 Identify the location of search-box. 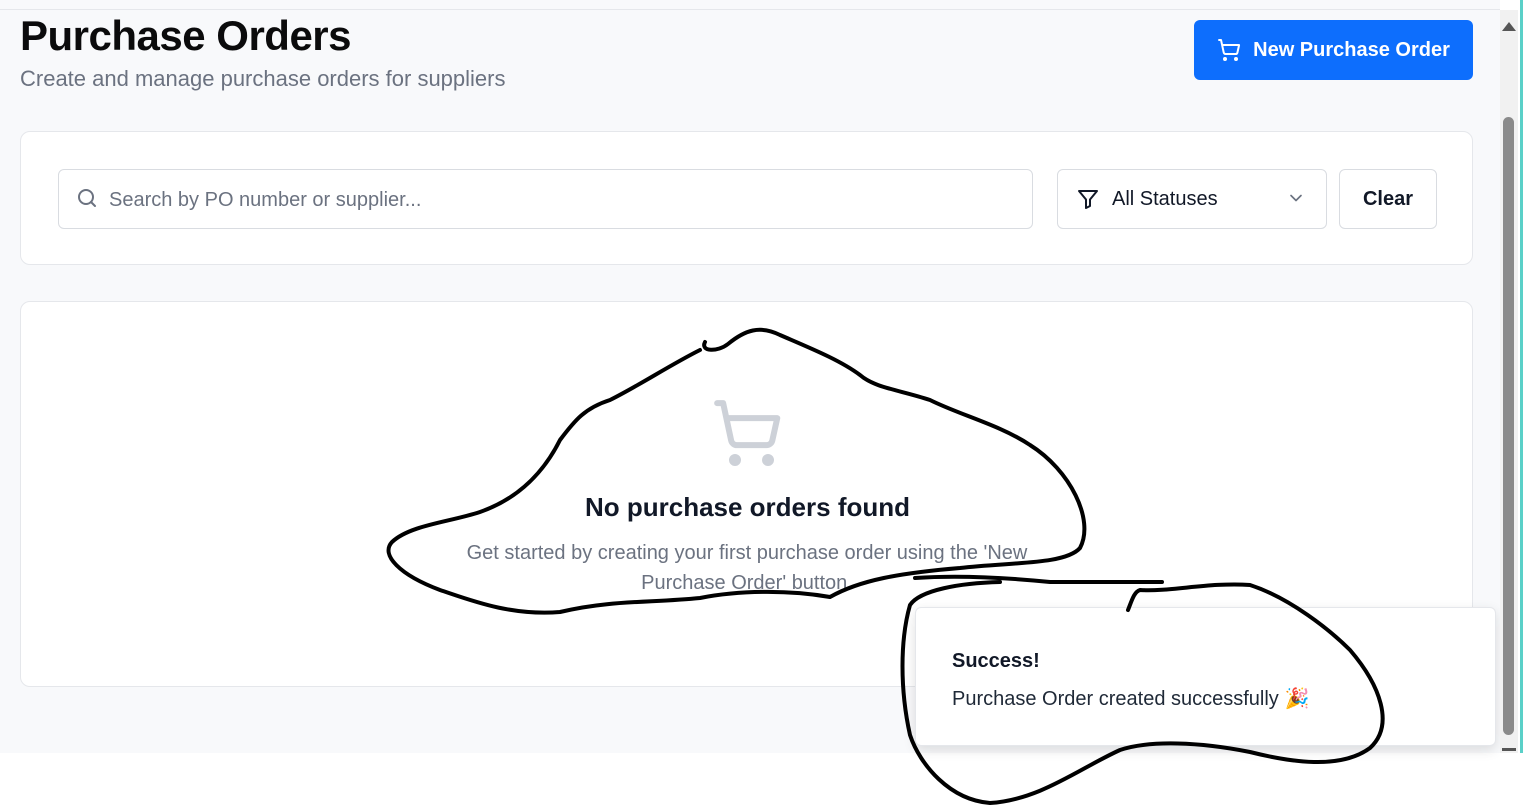
(545, 199).